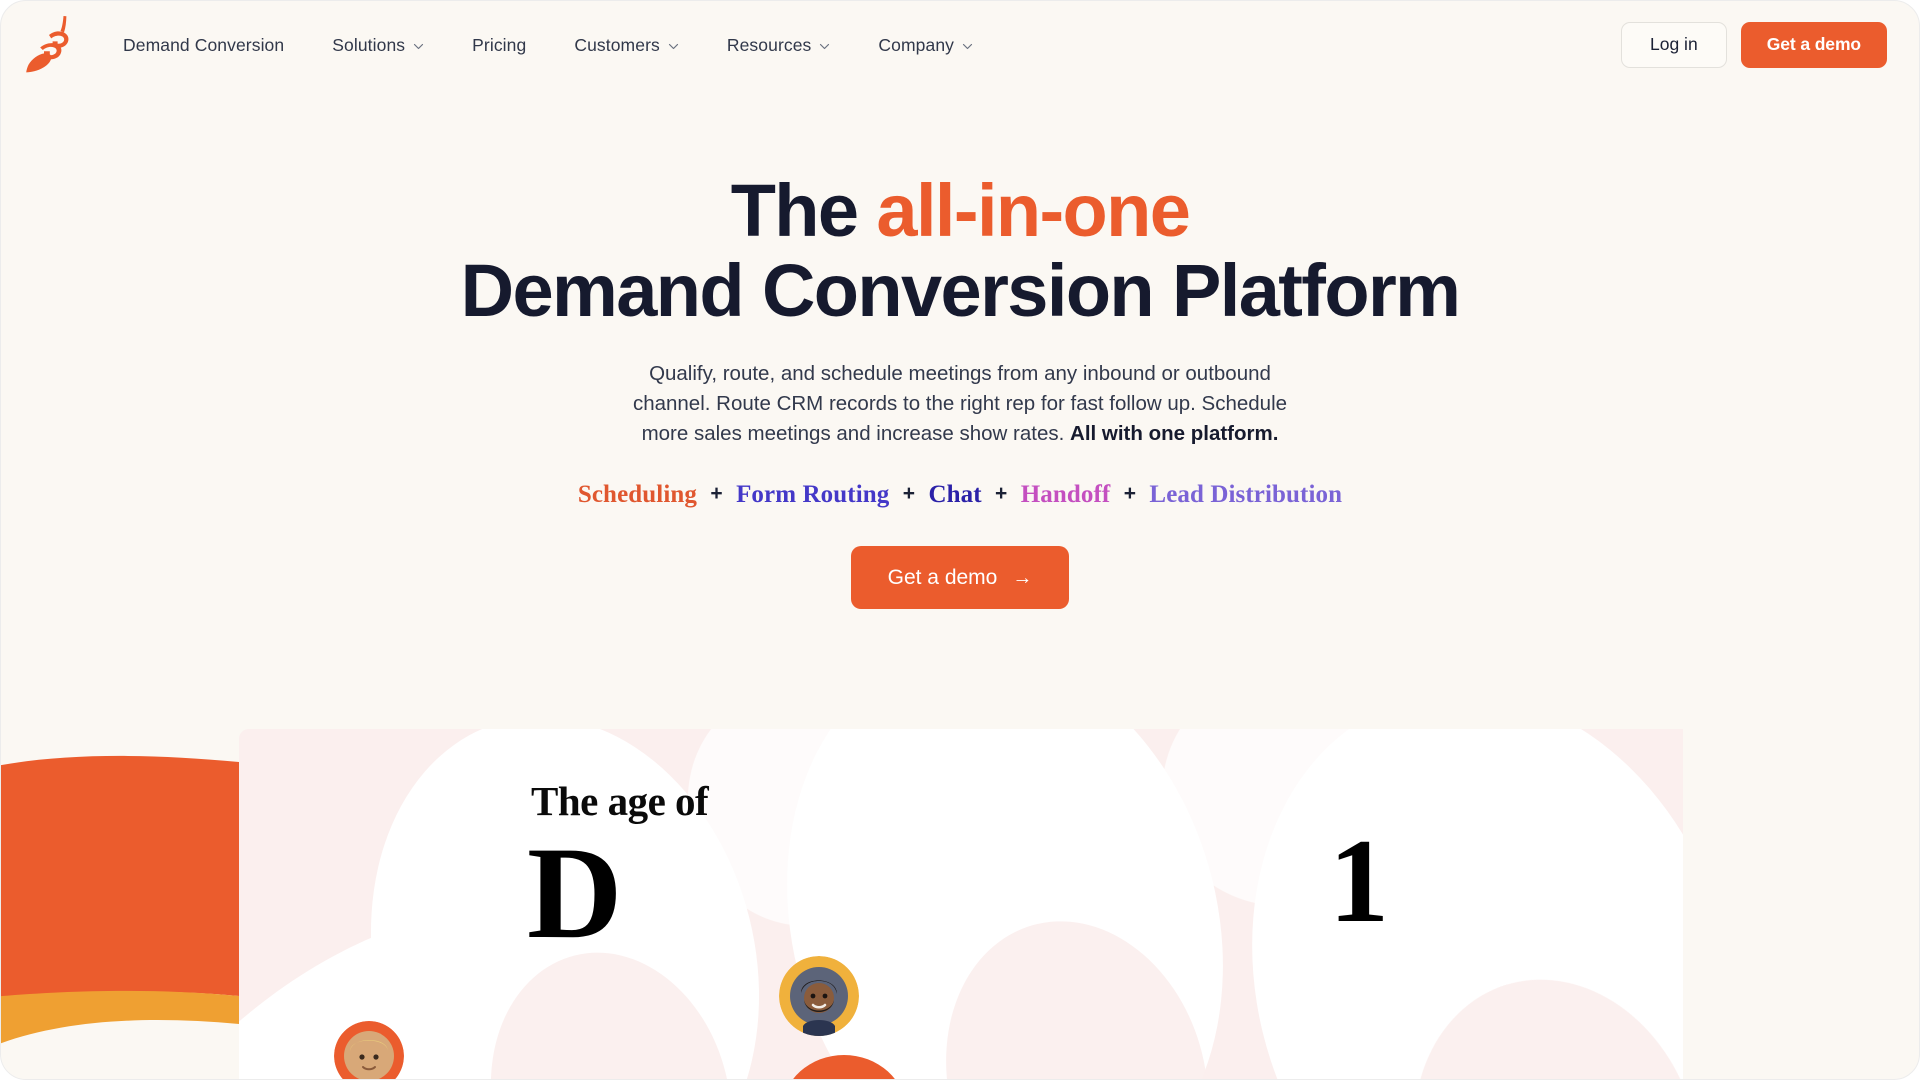  What do you see at coordinates (960, 290) in the screenshot?
I see `hero-title-line2: Demand Conversion Platform` at bounding box center [960, 290].